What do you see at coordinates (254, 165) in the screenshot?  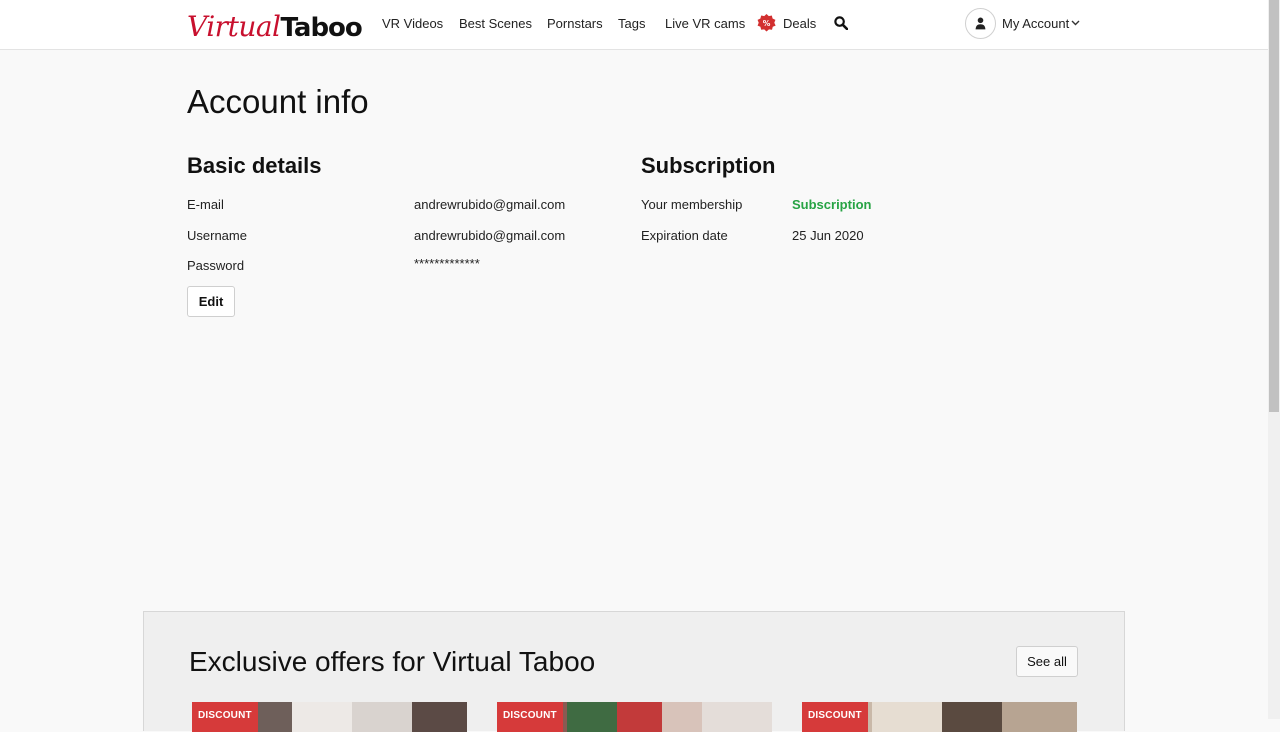 I see `basic-details-heading: Basic details` at bounding box center [254, 165].